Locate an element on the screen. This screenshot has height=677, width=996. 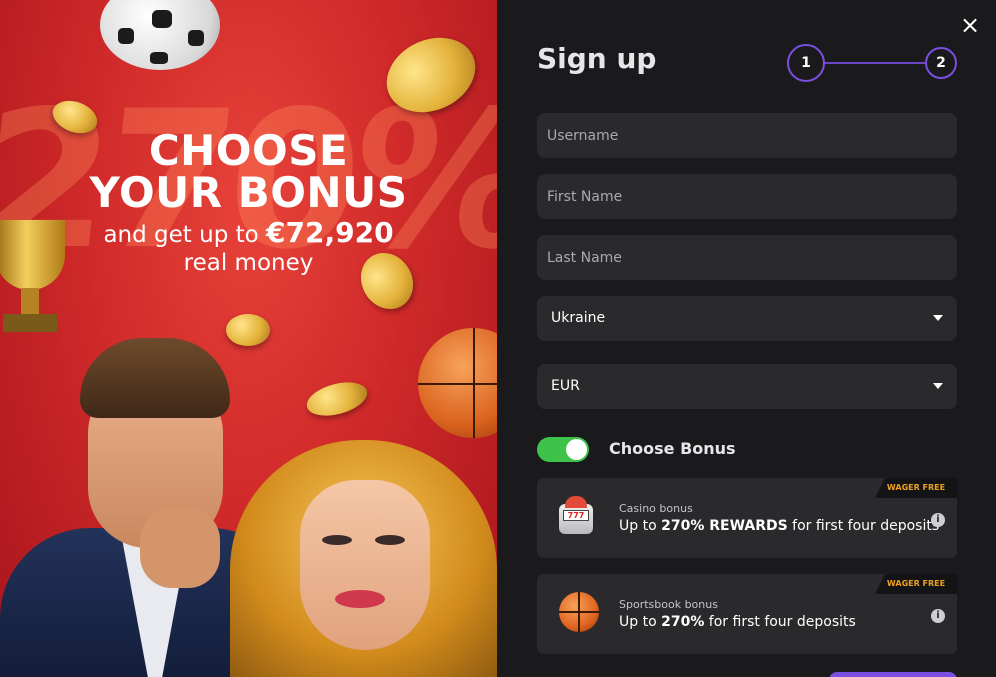
step-2: 2 is located at coordinates (941, 63).